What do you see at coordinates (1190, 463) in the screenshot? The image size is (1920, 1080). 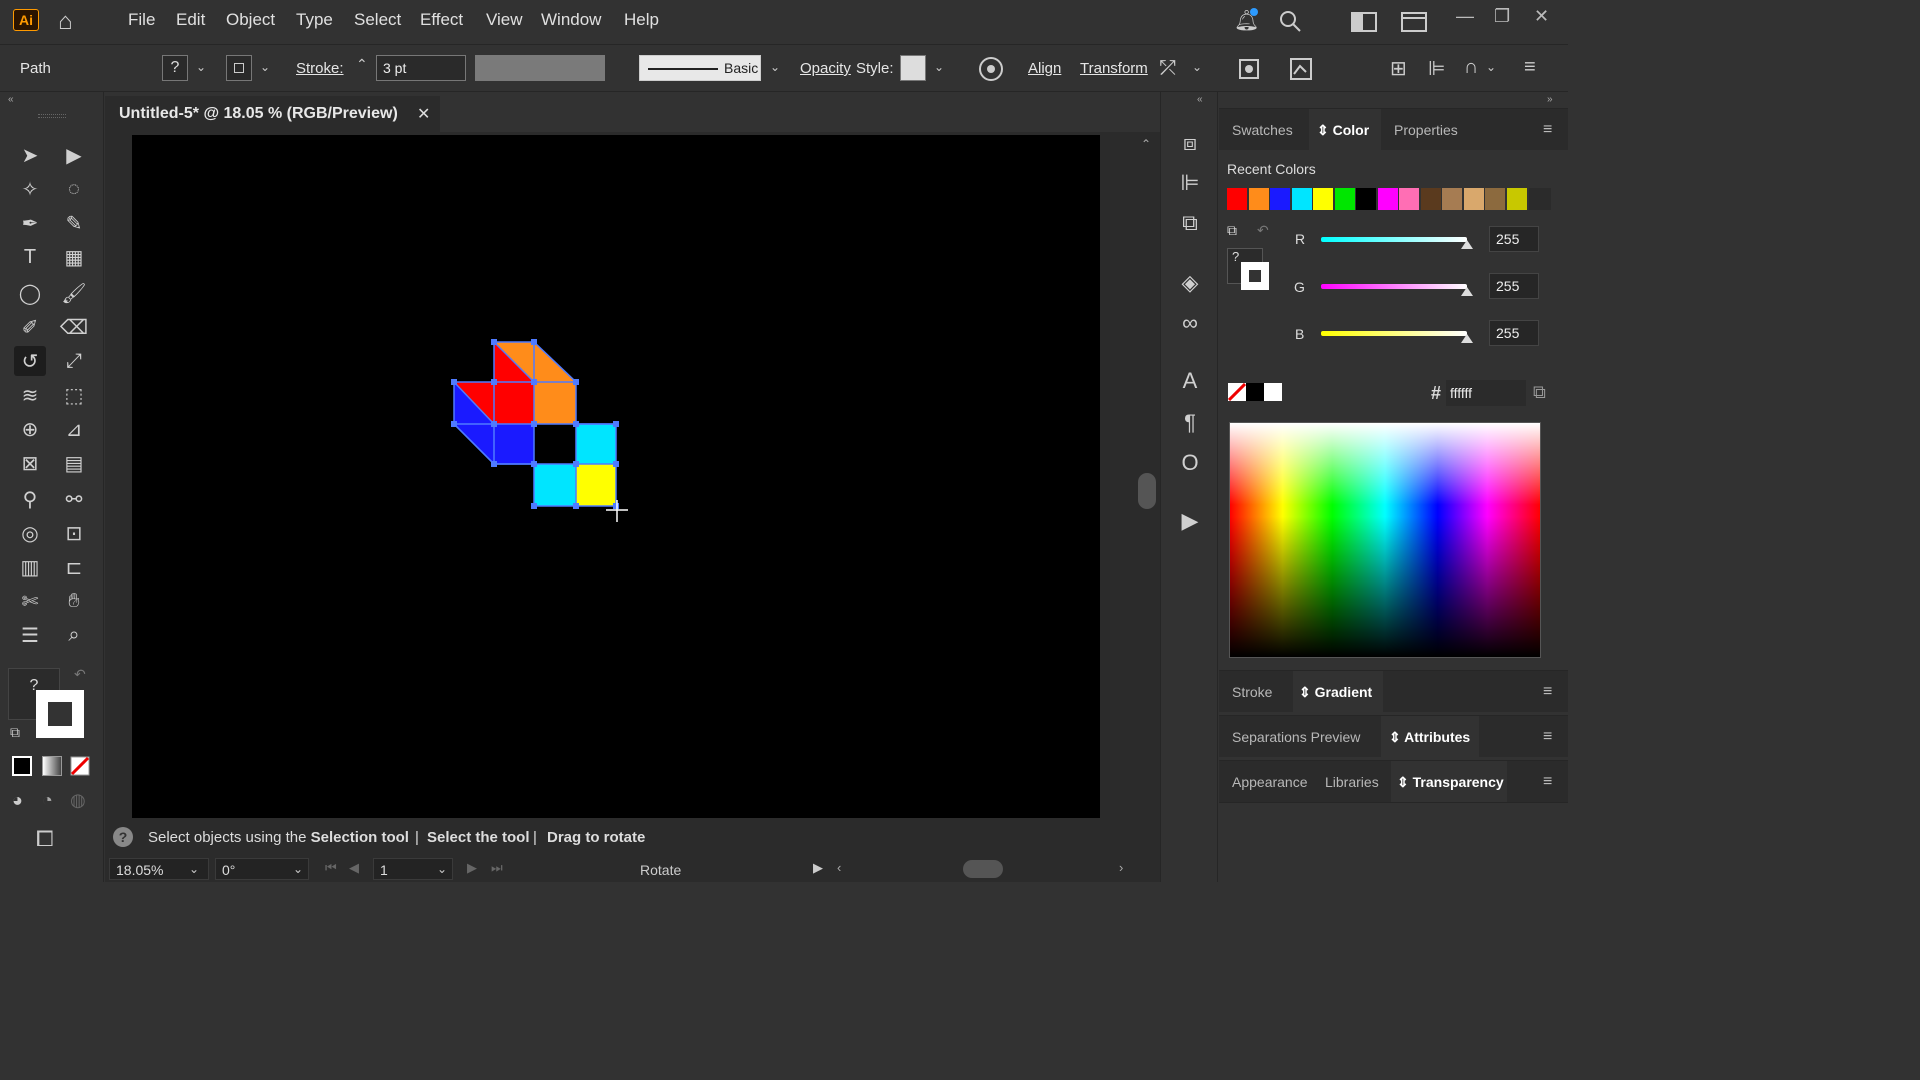 I see `opentype-panel-icon: O` at bounding box center [1190, 463].